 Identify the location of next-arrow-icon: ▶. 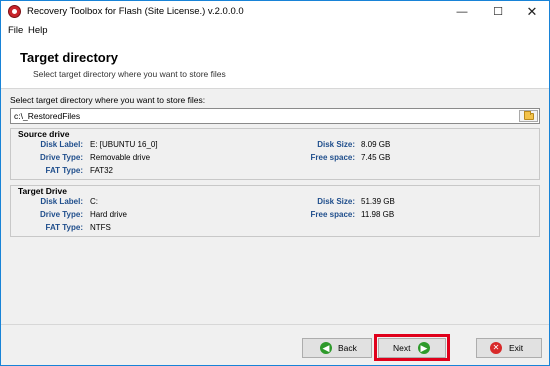
(424, 348).